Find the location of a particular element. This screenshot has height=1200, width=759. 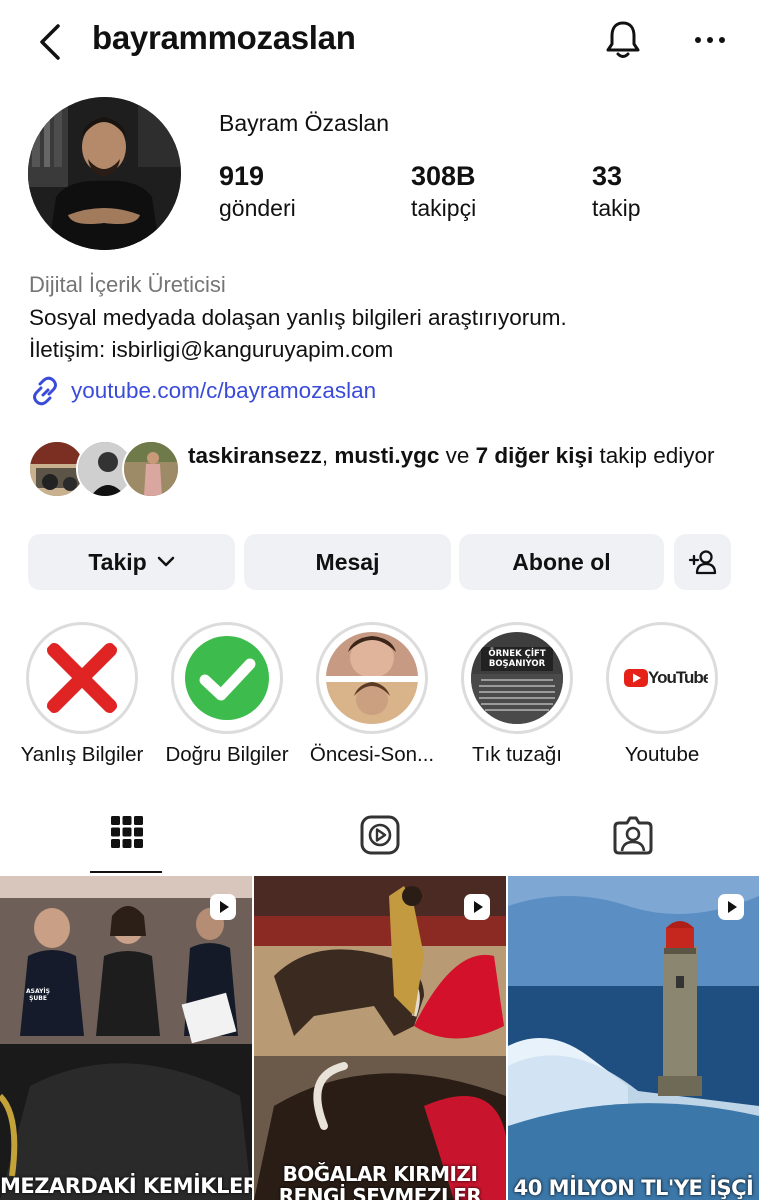

highlight-cover: ÖRNEK ÇİFT BOŞANIYOR is located at coordinates (517, 678).